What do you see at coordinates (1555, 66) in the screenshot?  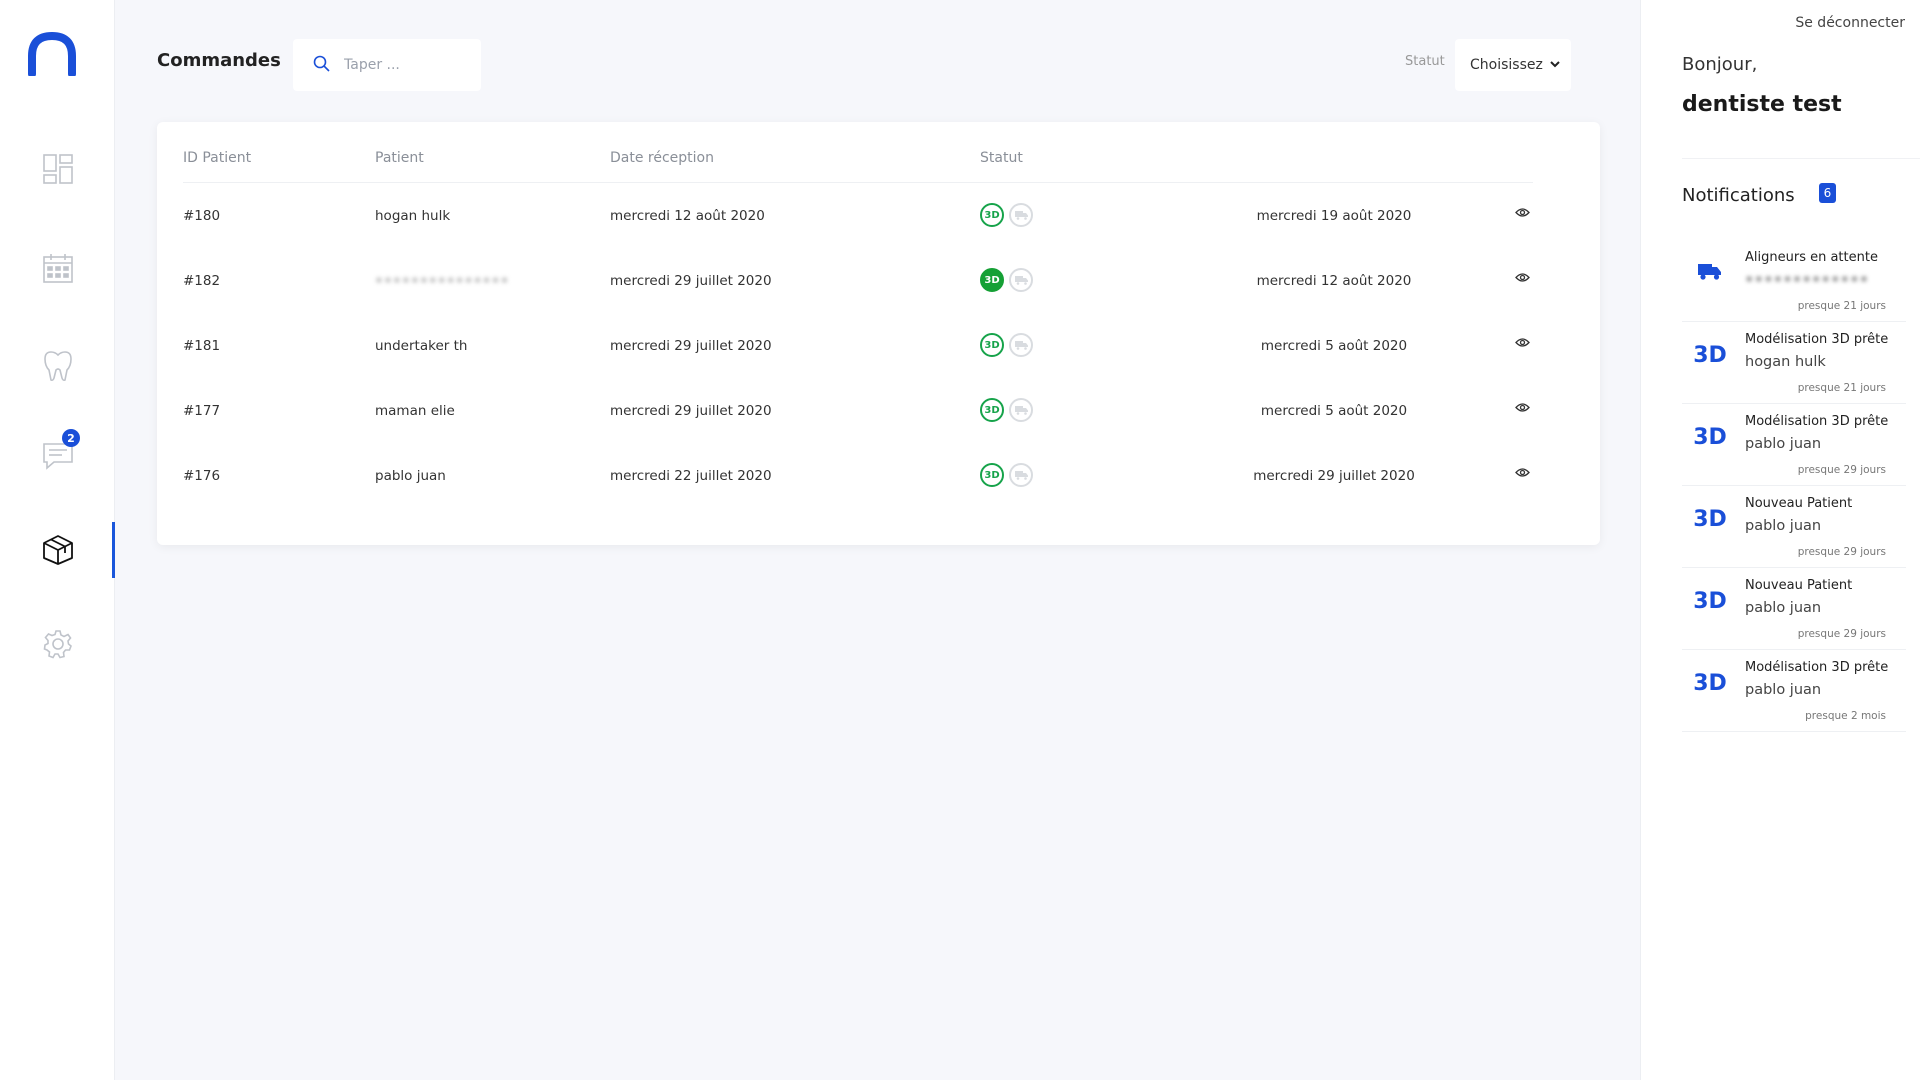 I see `chevron-down-icon` at bounding box center [1555, 66].